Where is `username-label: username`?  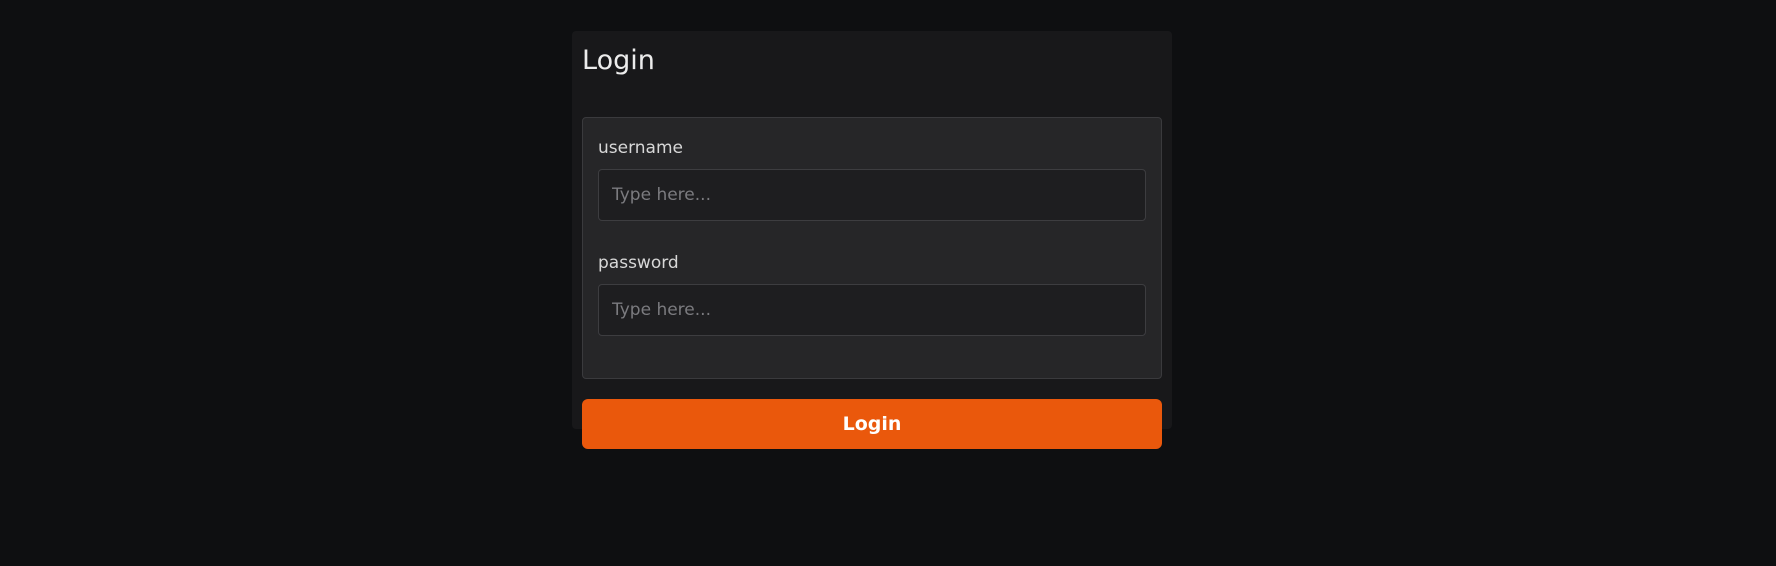
username-label: username is located at coordinates (640, 148).